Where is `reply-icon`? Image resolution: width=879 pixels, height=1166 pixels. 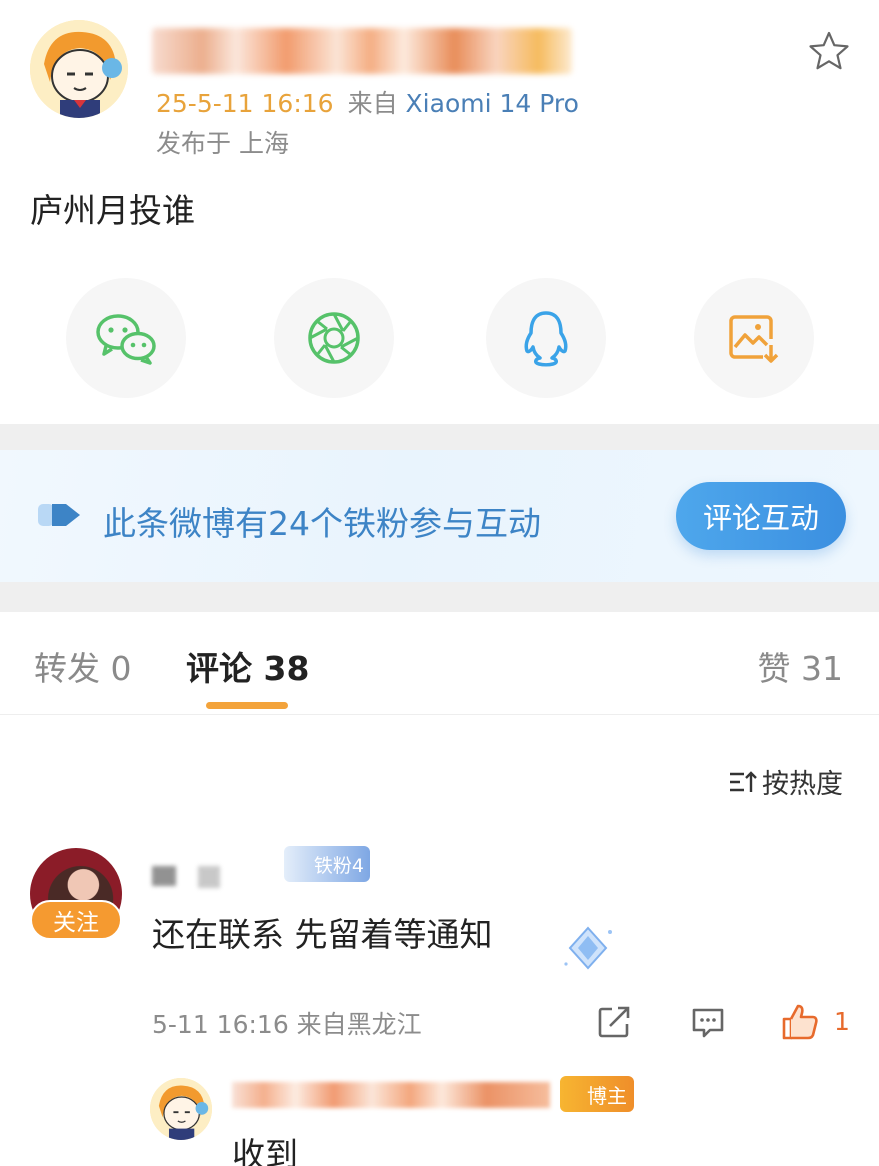 reply-icon is located at coordinates (708, 1022).